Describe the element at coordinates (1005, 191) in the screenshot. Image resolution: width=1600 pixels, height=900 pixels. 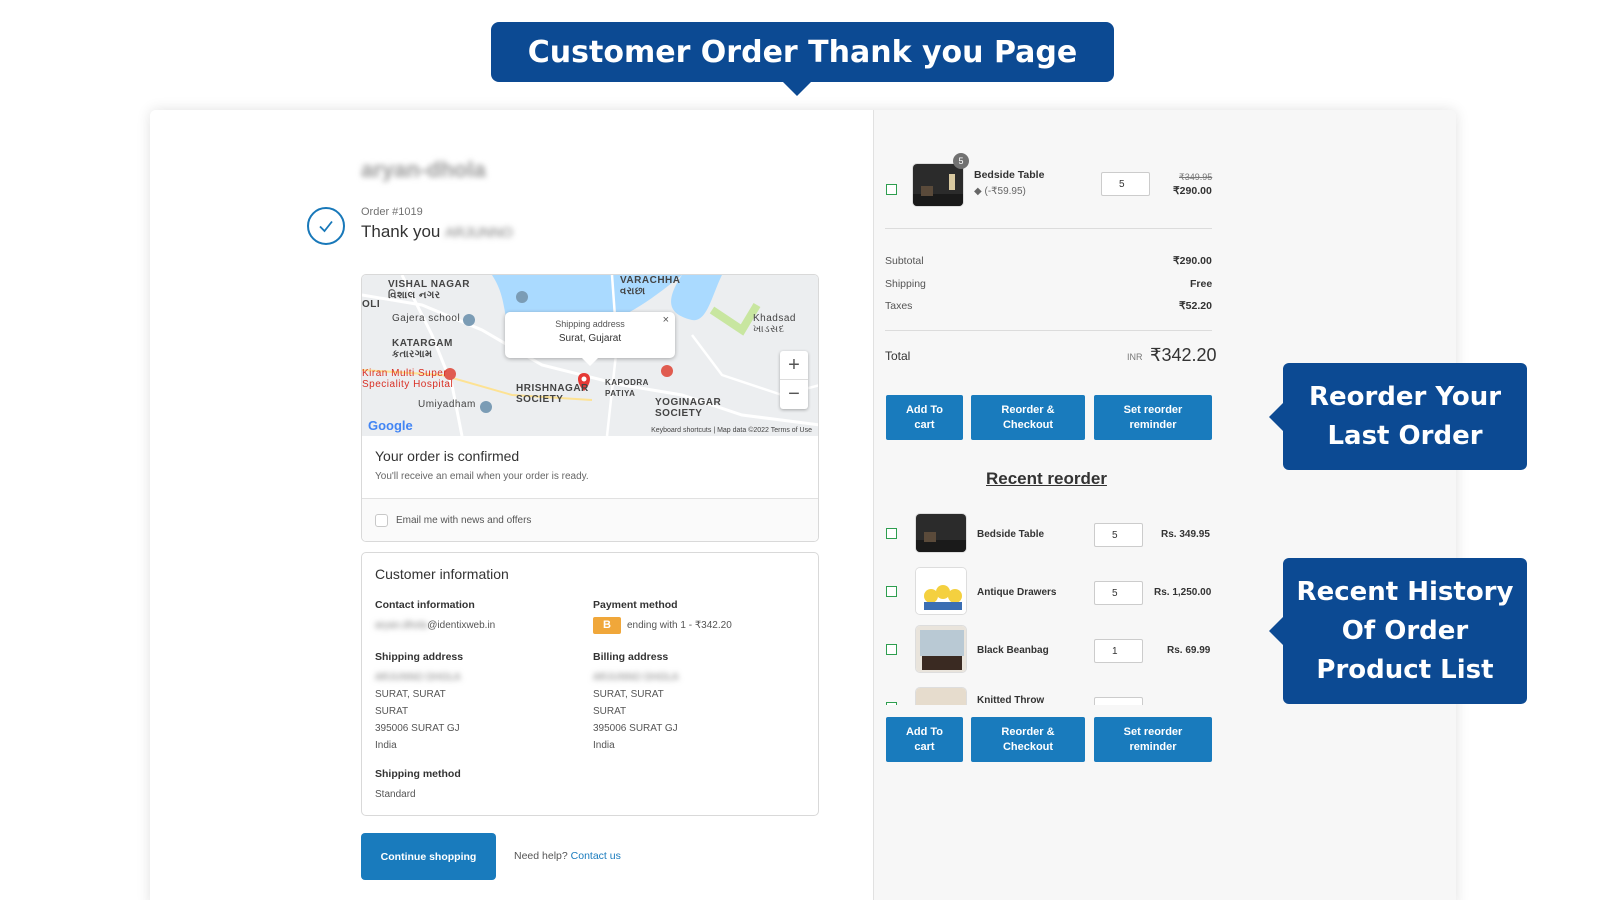
I see `discount-value: (-₹59.95)` at that location.